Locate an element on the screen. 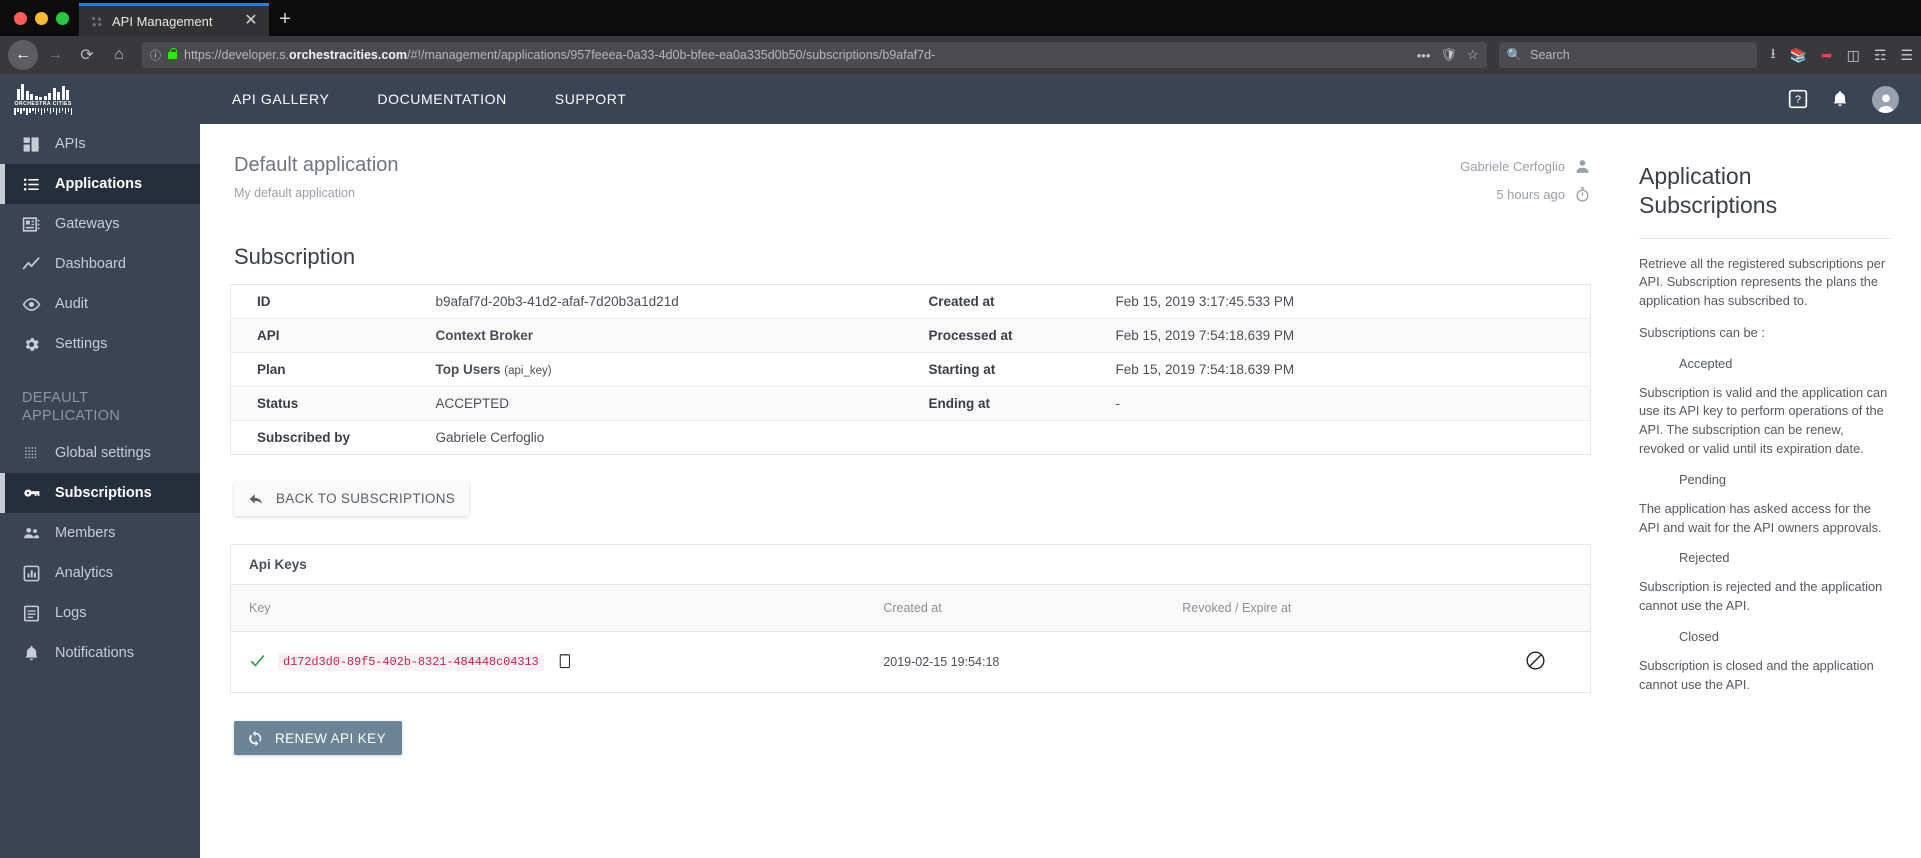 This screenshot has height=858, width=1921. search-icon: 🔍 is located at coordinates (1514, 54).